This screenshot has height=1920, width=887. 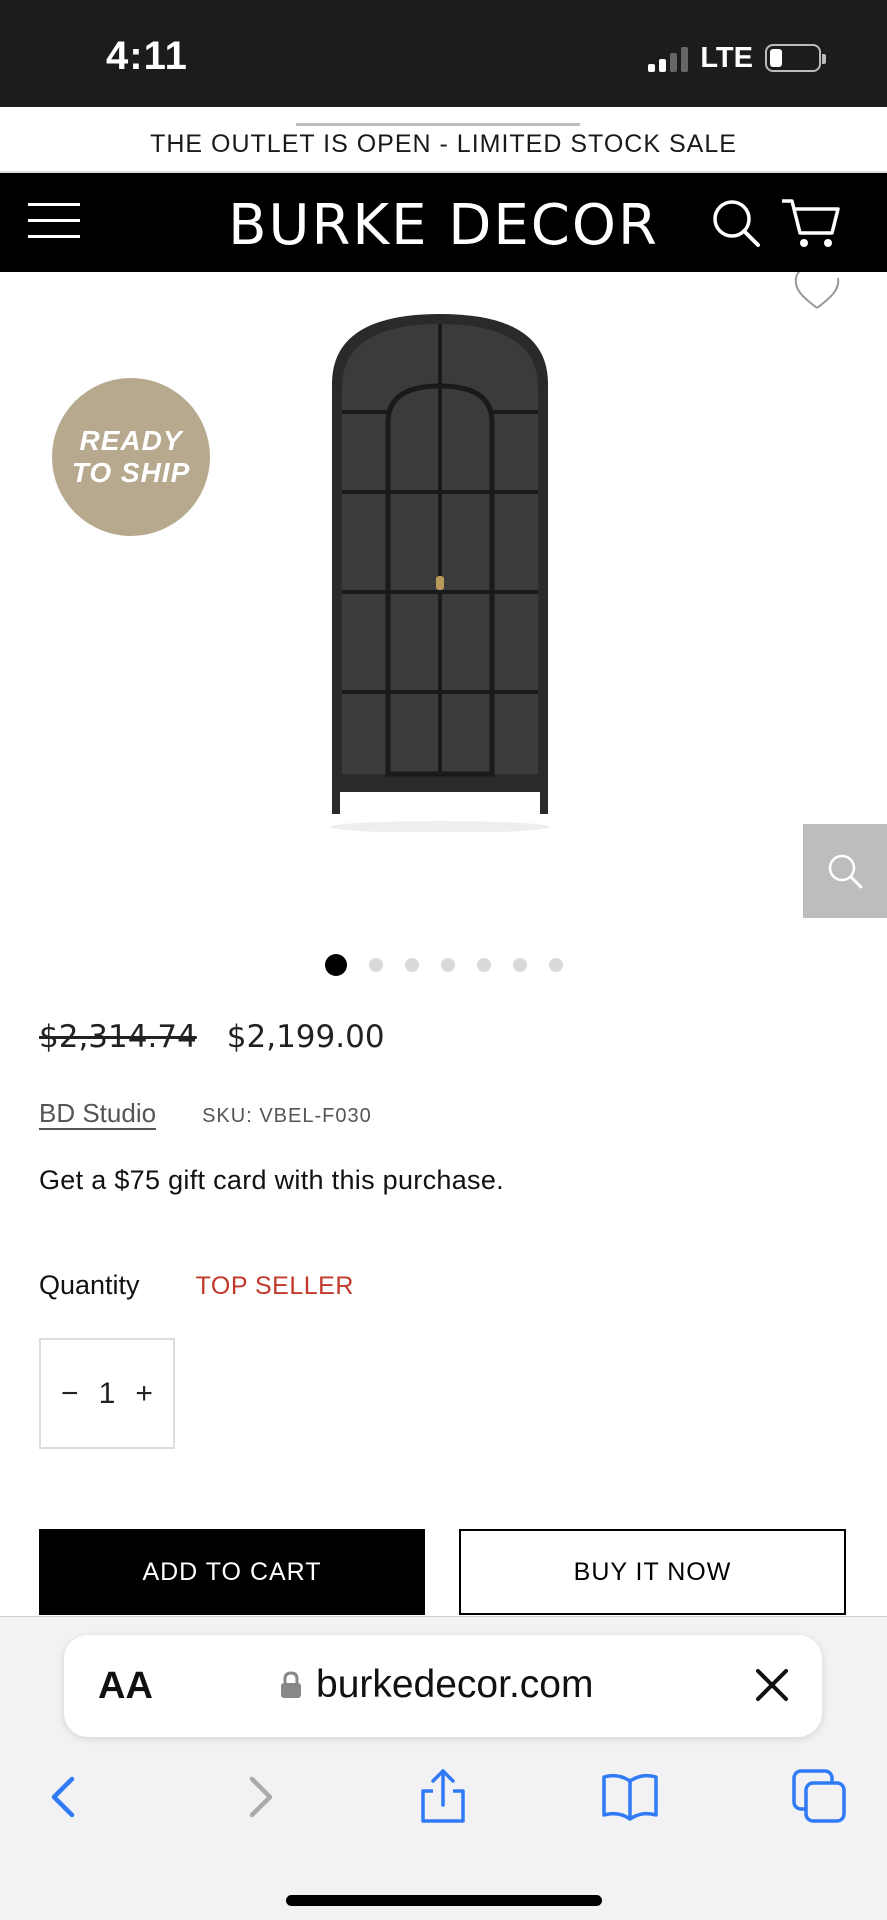 I want to click on cart-icon, so click(x=811, y=223).